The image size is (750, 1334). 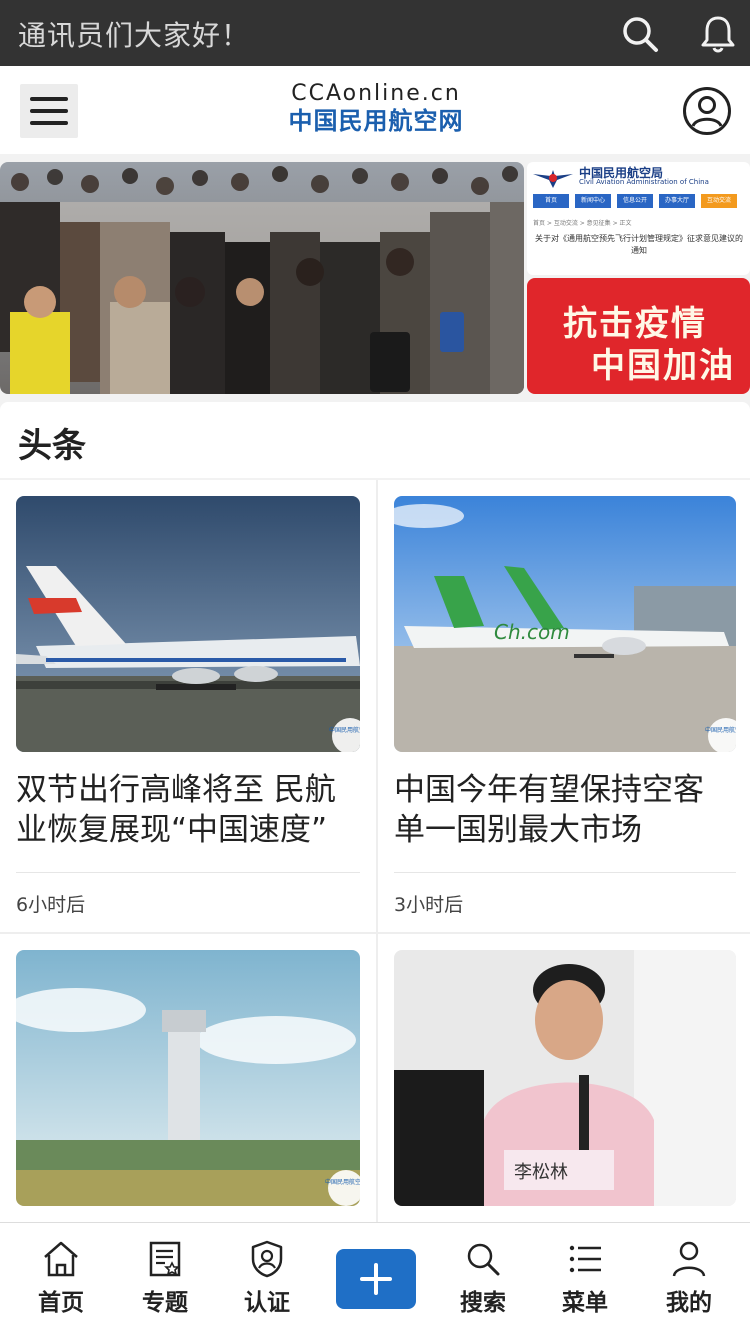 I want to click on caac-breadcrumb: 首页 > 互动交流 > 意见征集 > 正文, so click(x=582, y=223).